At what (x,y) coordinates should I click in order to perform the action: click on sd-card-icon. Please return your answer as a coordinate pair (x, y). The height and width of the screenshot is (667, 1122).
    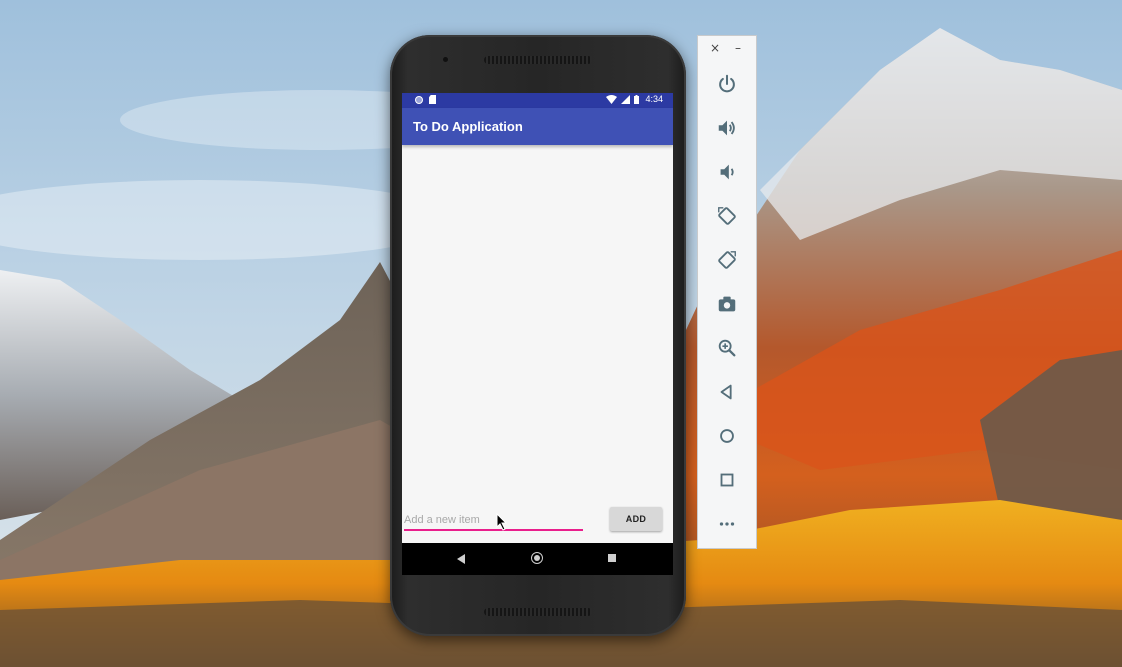
    Looking at the image, I should click on (432, 99).